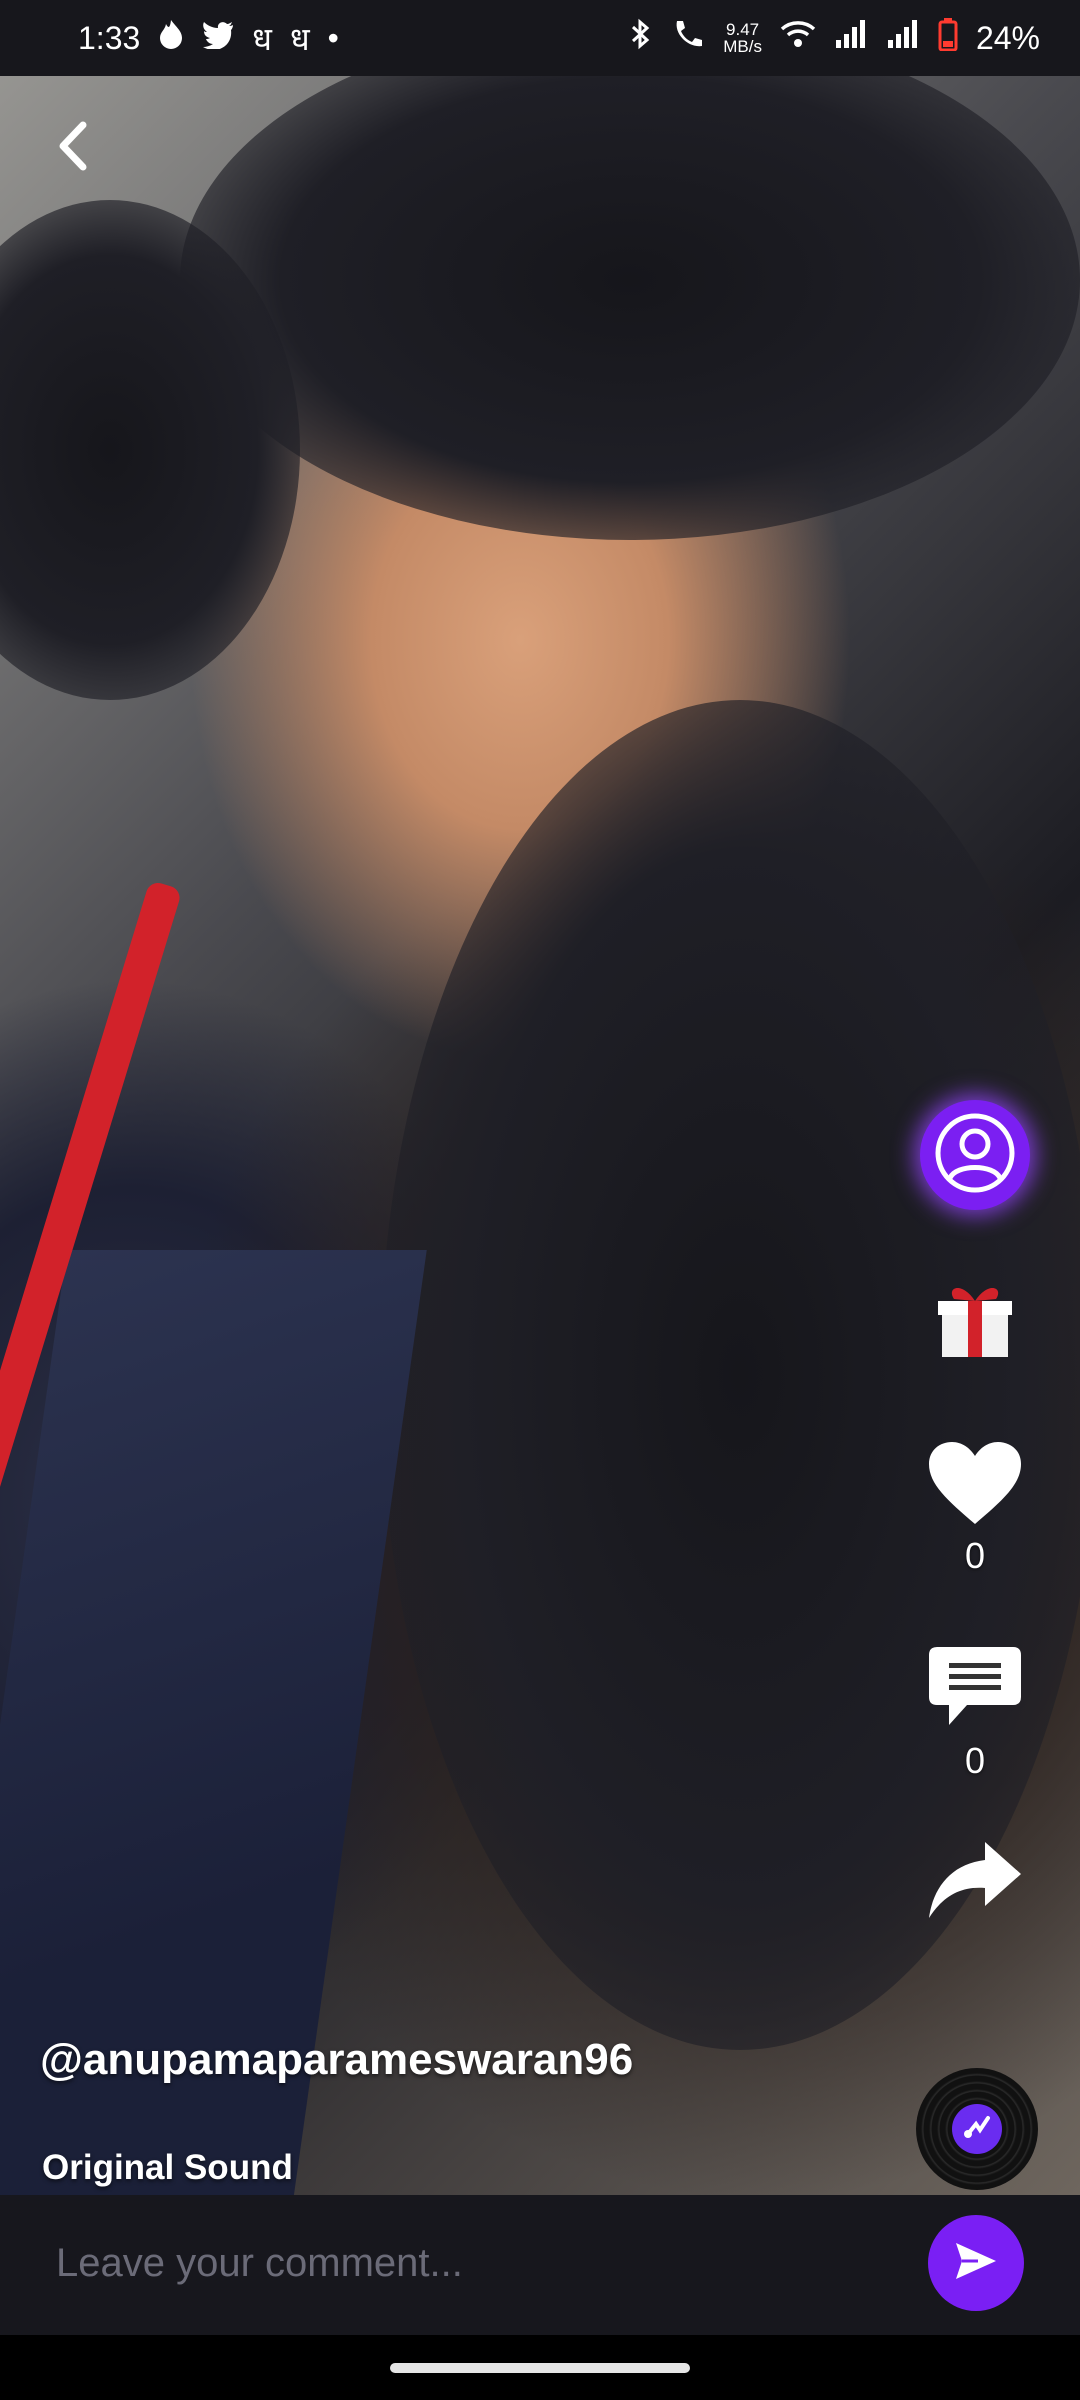 The image size is (1080, 2400). I want to click on like-count: 0, so click(975, 1555).